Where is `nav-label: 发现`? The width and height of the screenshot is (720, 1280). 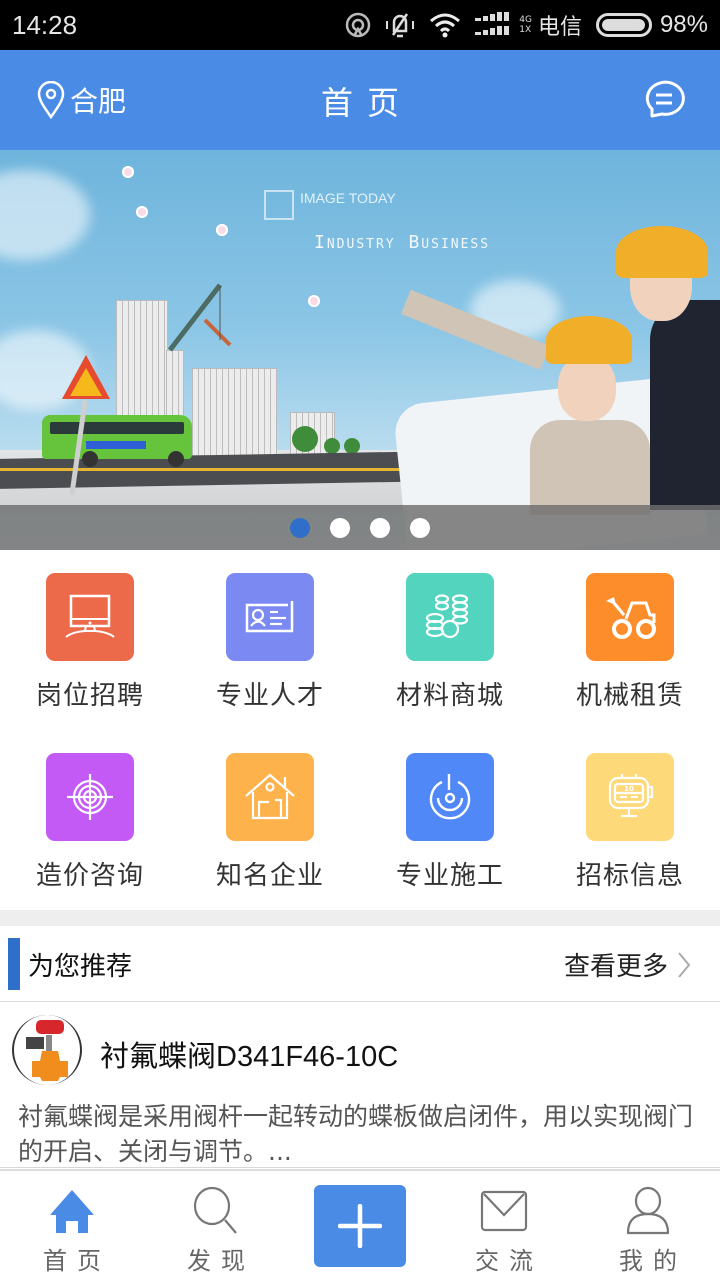
nav-label: 发现 is located at coordinates (221, 1261).